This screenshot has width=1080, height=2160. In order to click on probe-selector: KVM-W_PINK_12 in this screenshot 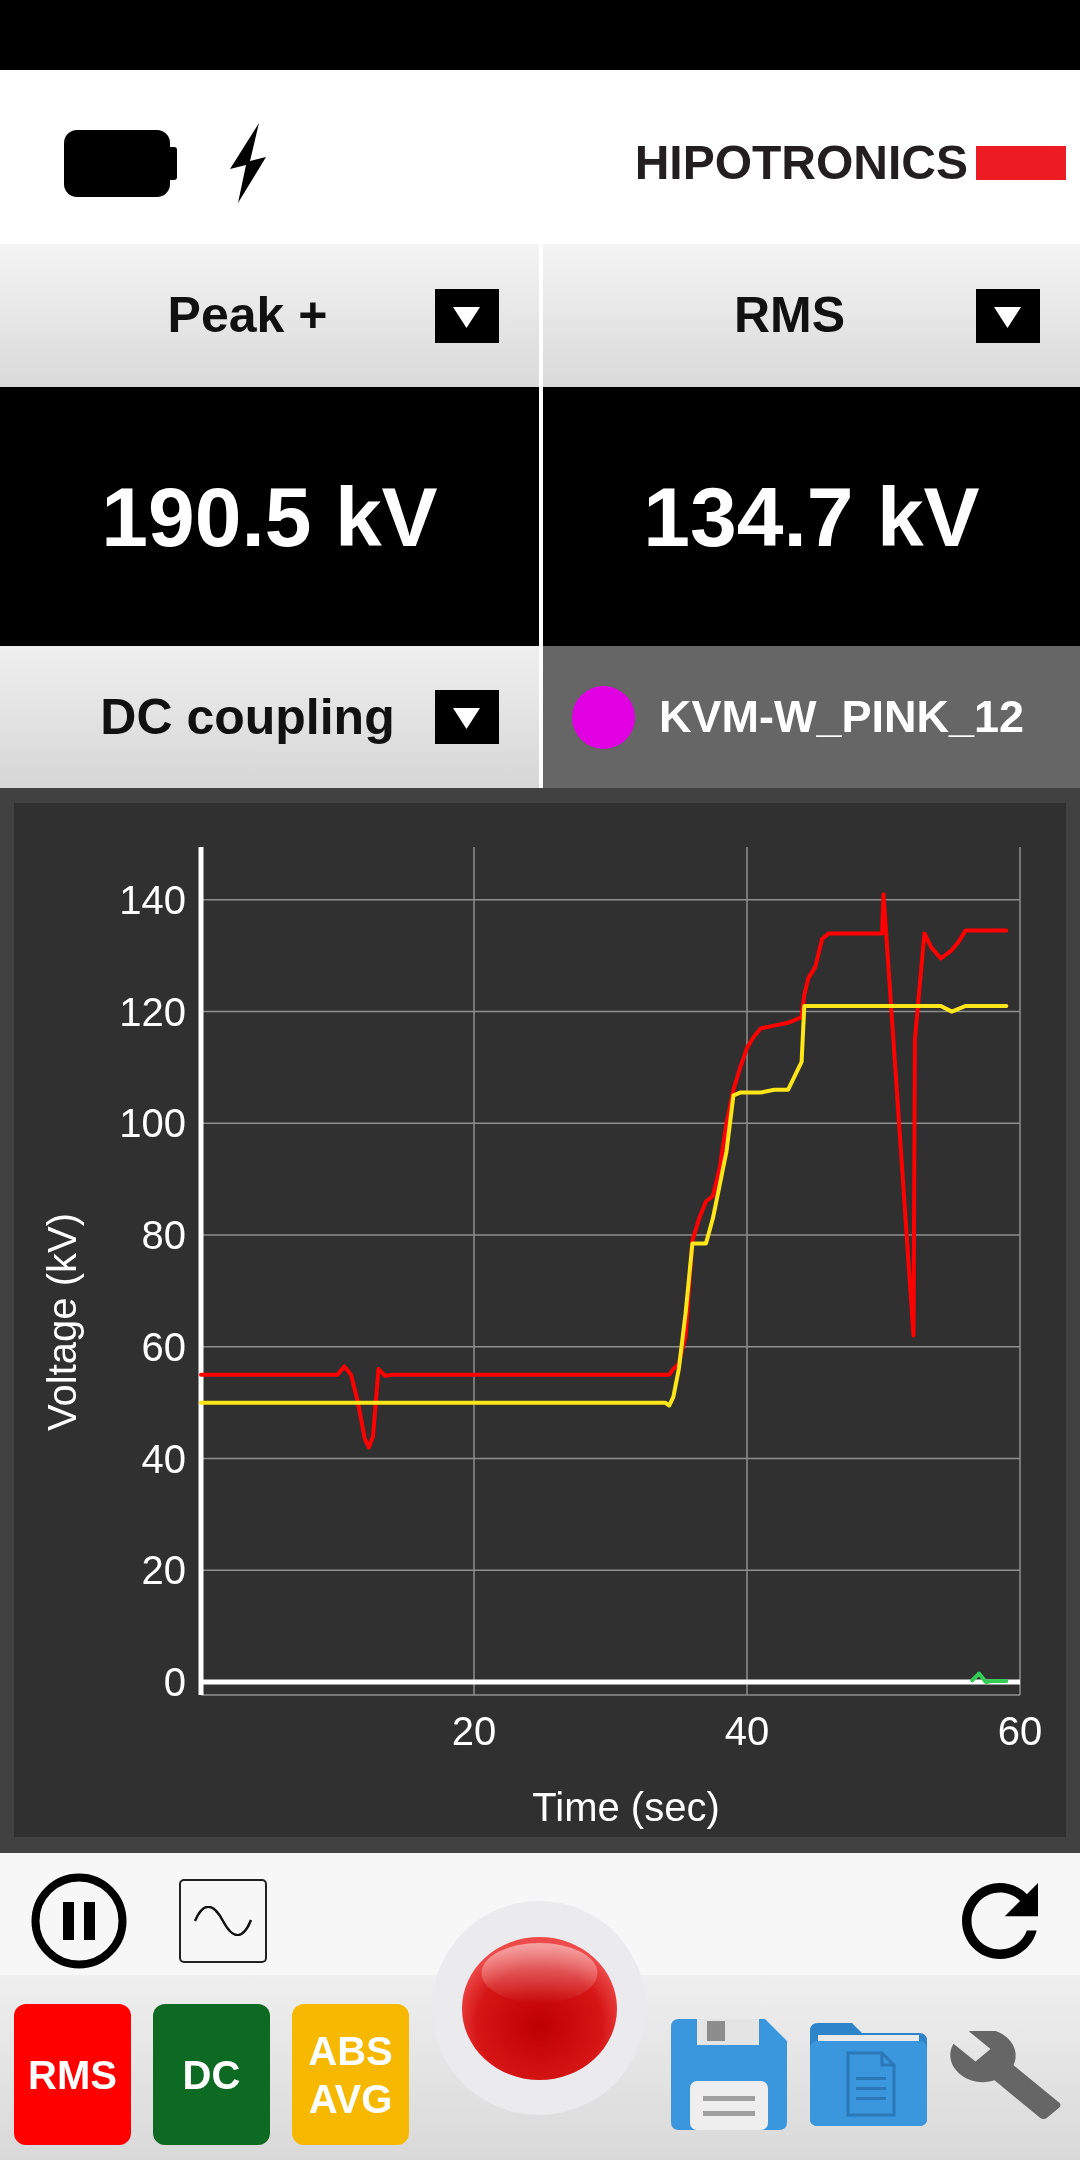, I will do `click(811, 717)`.